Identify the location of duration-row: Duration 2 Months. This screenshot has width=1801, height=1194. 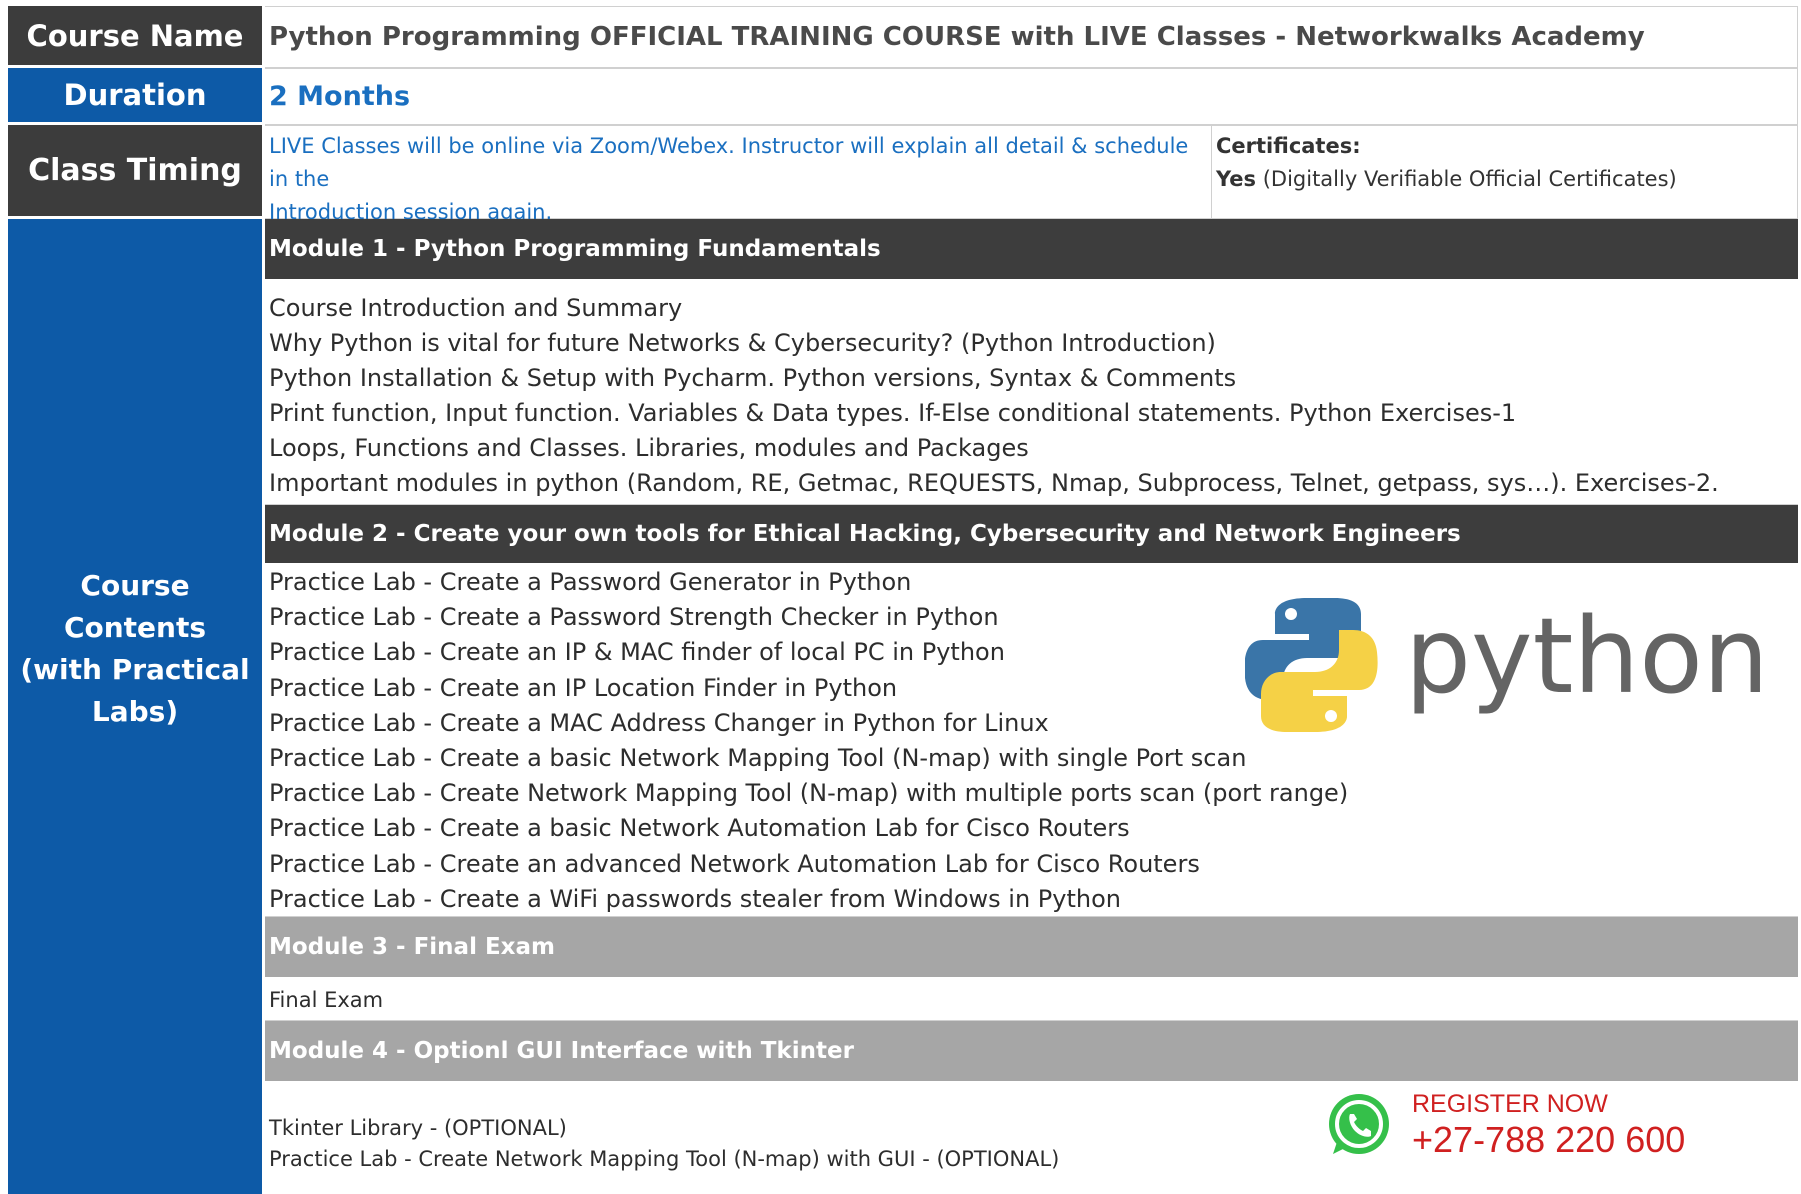
(903, 96).